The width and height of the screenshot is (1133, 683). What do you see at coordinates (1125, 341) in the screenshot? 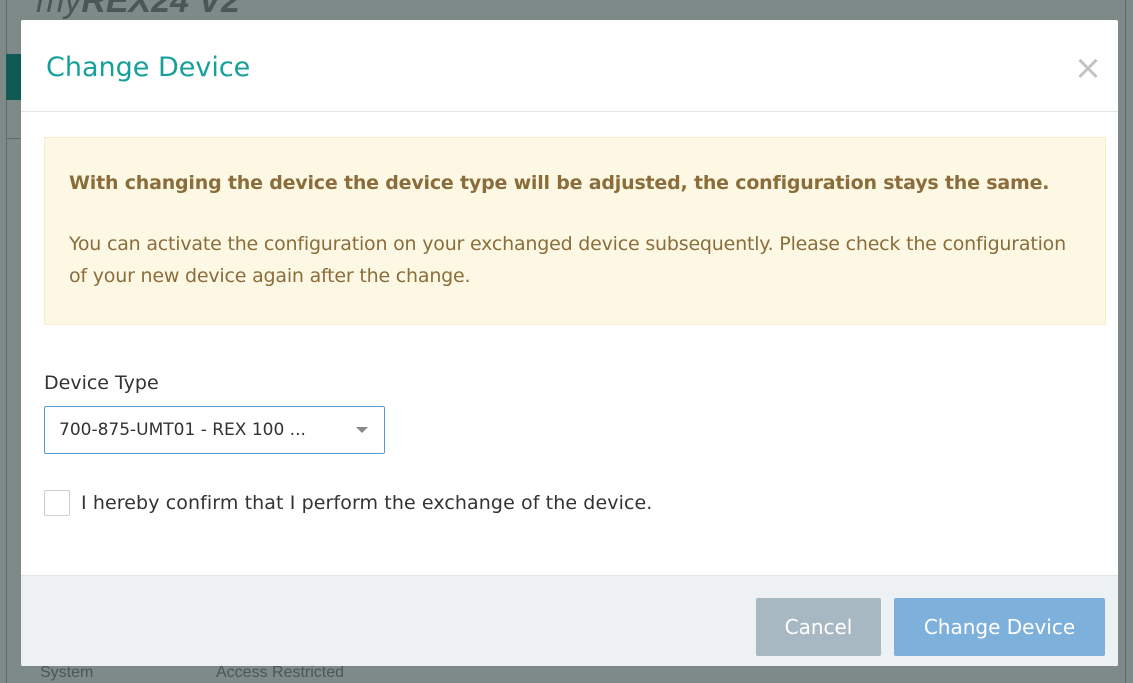
I see `background-edge-right` at bounding box center [1125, 341].